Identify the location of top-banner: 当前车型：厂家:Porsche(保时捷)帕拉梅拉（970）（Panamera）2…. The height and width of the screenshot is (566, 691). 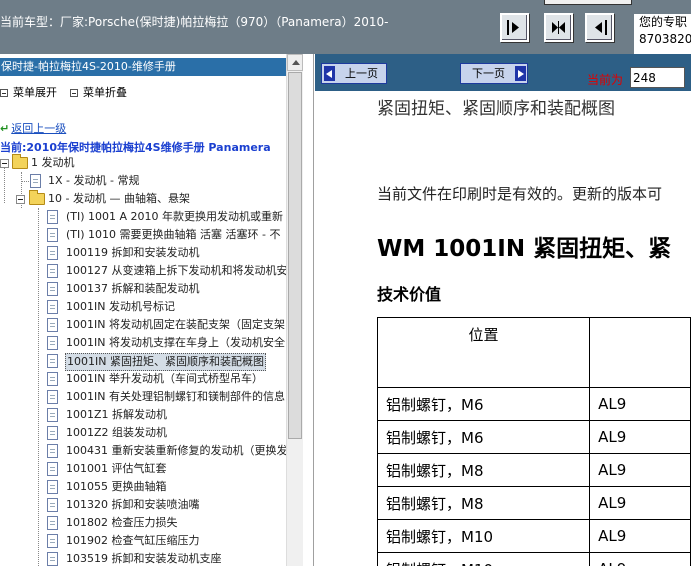
(345, 27).